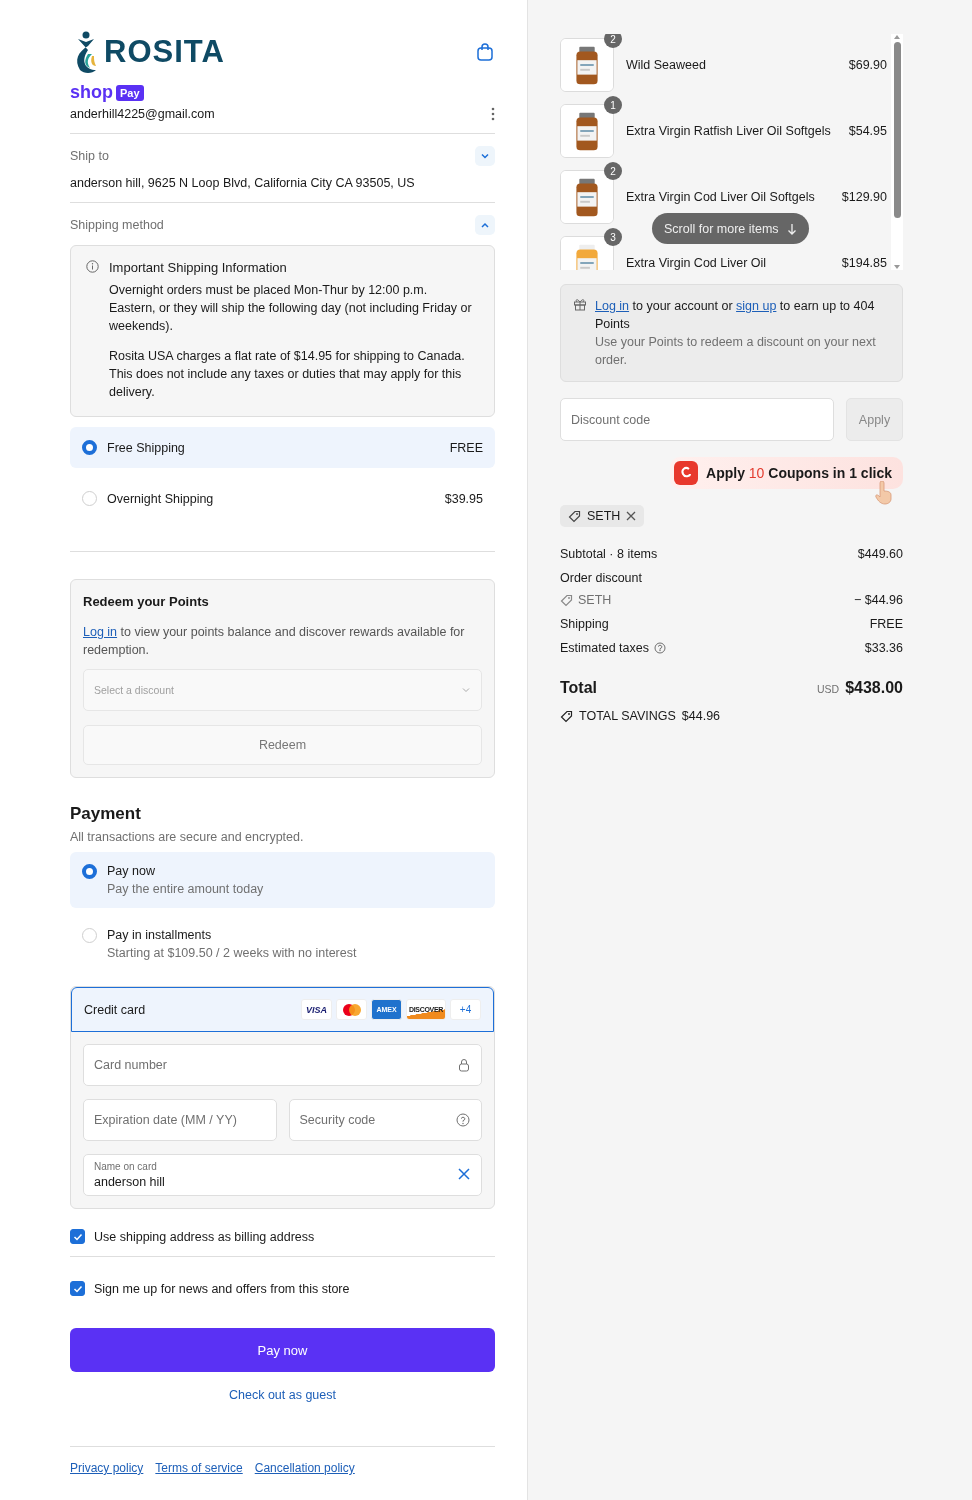 The image size is (972, 1500). I want to click on payment-option: Pay in installments Starting at $109.50 / 2 weeks with no interest, so click(282, 944).